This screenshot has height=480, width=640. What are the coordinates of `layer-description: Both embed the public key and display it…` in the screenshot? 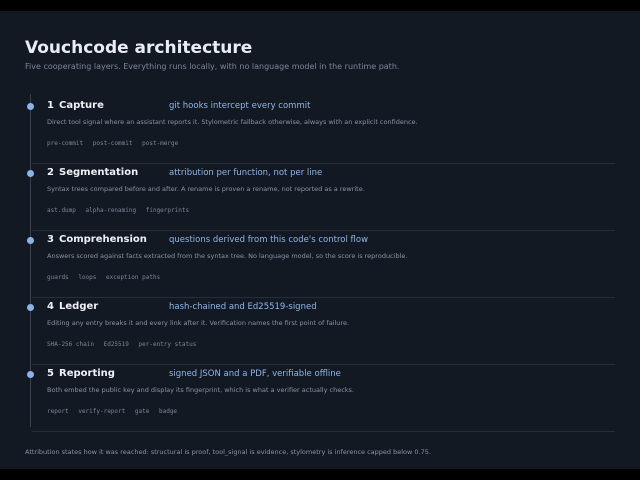 It's located at (200, 390).